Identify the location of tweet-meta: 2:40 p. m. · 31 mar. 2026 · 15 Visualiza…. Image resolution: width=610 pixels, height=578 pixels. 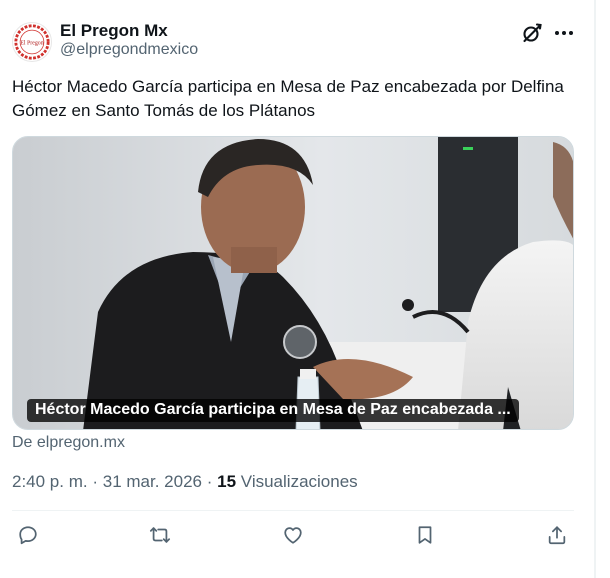
(185, 482).